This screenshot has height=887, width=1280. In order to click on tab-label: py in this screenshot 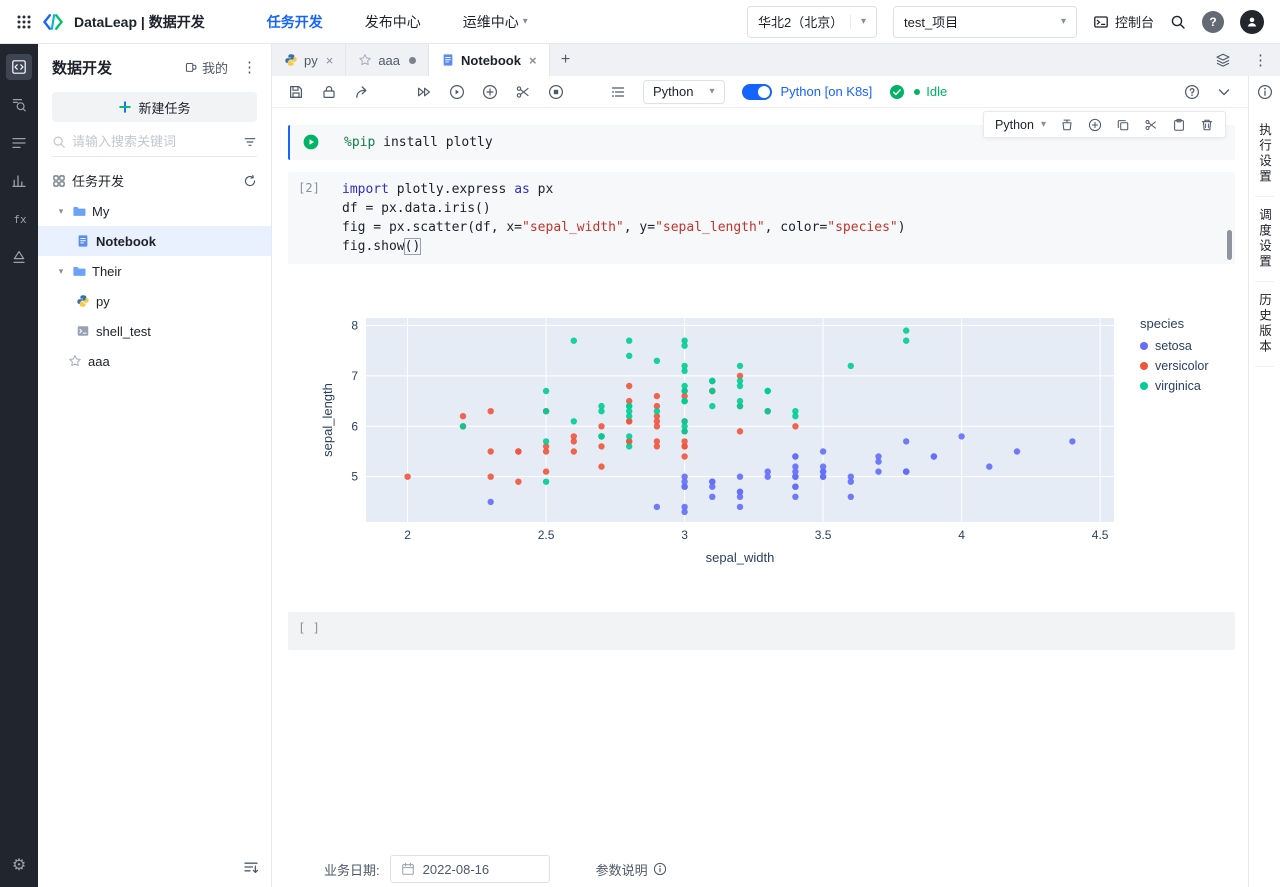, I will do `click(311, 60)`.